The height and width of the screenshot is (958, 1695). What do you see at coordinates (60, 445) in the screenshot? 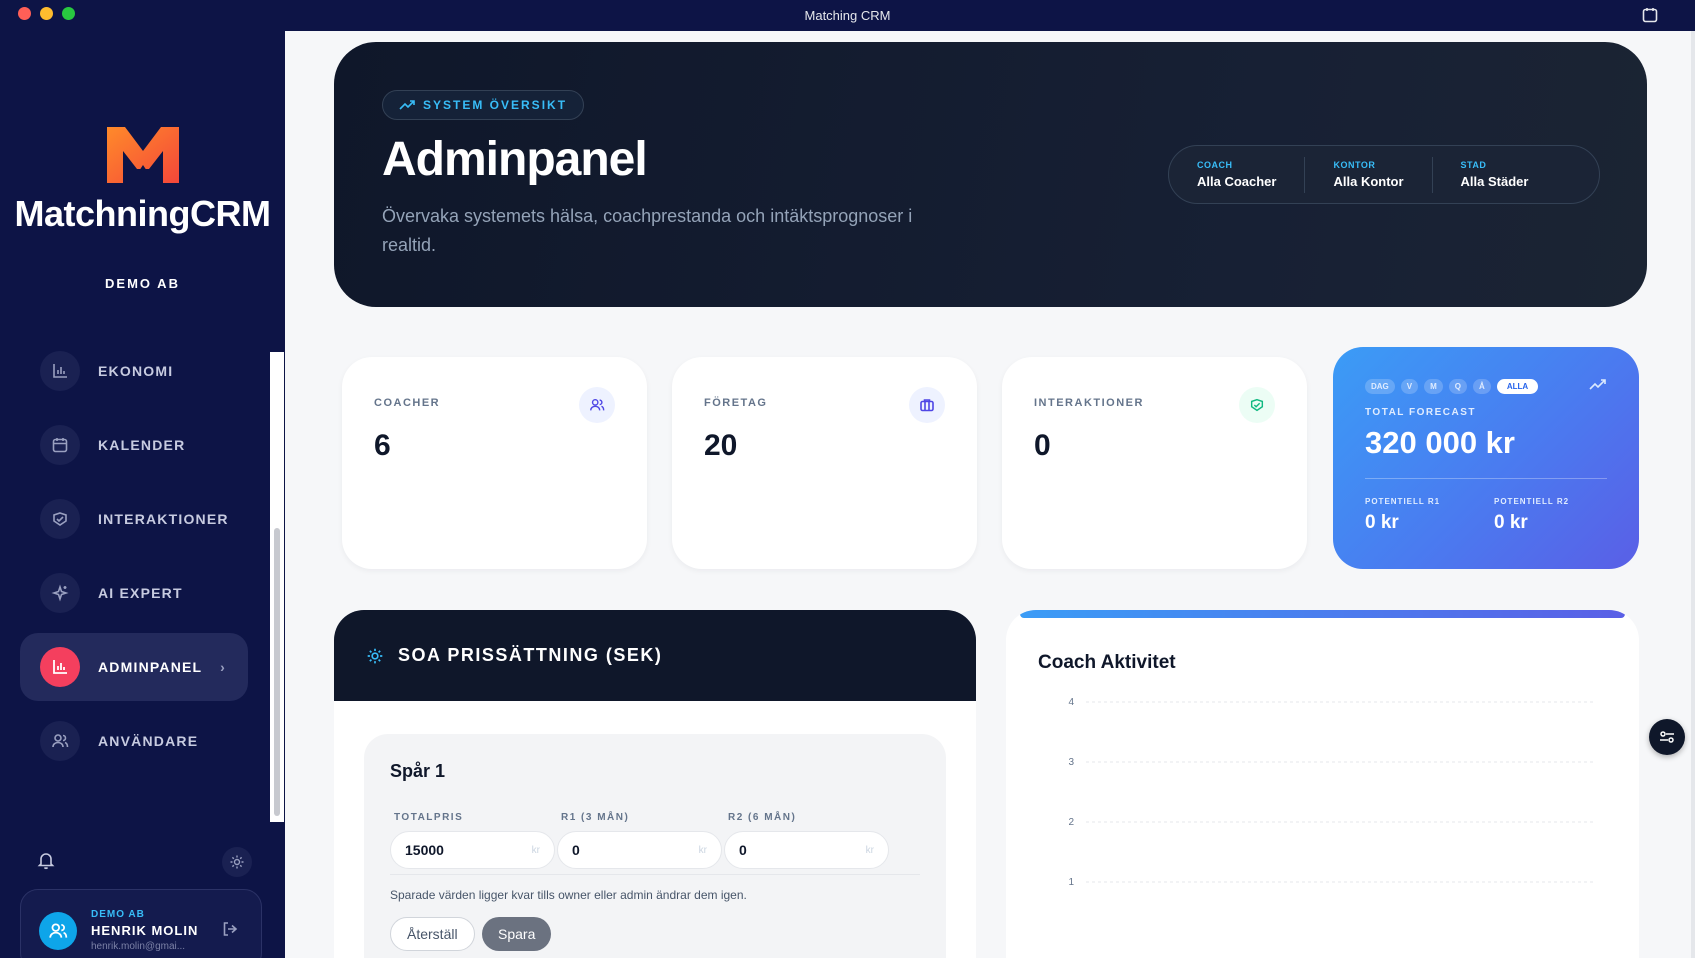
I see `calendar-icon` at bounding box center [60, 445].